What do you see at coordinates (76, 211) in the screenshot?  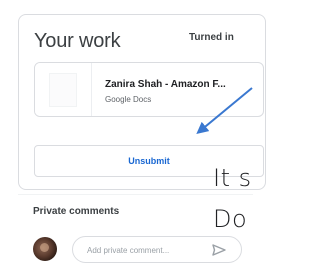 I see `private-comments-label: Private comments` at bounding box center [76, 211].